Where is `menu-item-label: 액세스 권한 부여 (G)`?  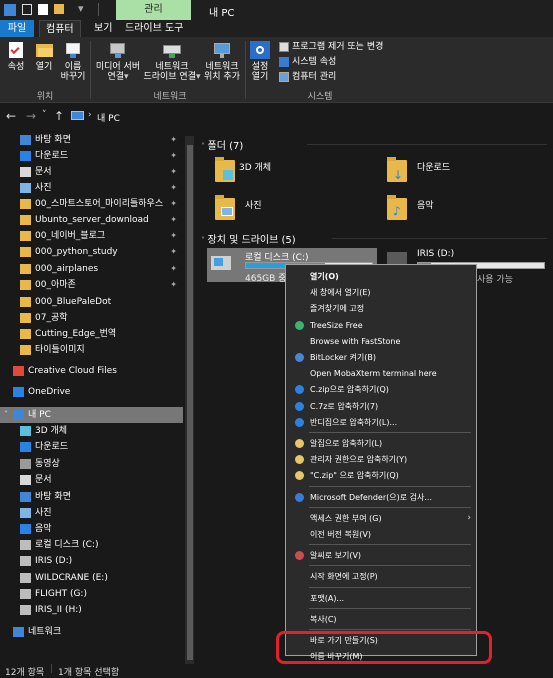
menu-item-label: 액세스 권한 부여 (G) is located at coordinates (346, 518).